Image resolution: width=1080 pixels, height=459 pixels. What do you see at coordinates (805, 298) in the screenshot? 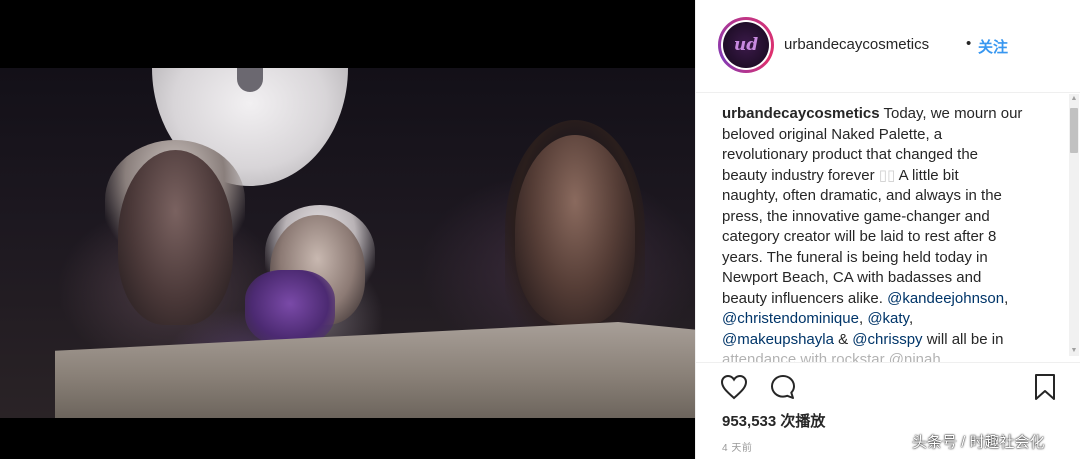
I see `caption-text-line: beauty influencers alike.` at bounding box center [805, 298].